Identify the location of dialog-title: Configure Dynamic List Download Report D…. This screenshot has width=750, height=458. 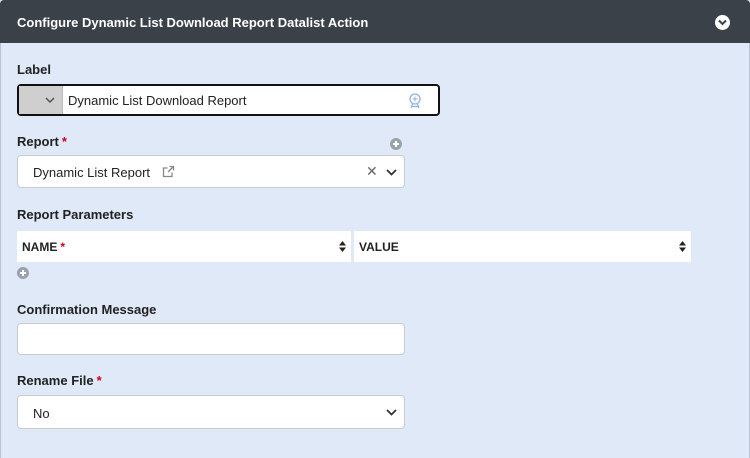
(193, 22).